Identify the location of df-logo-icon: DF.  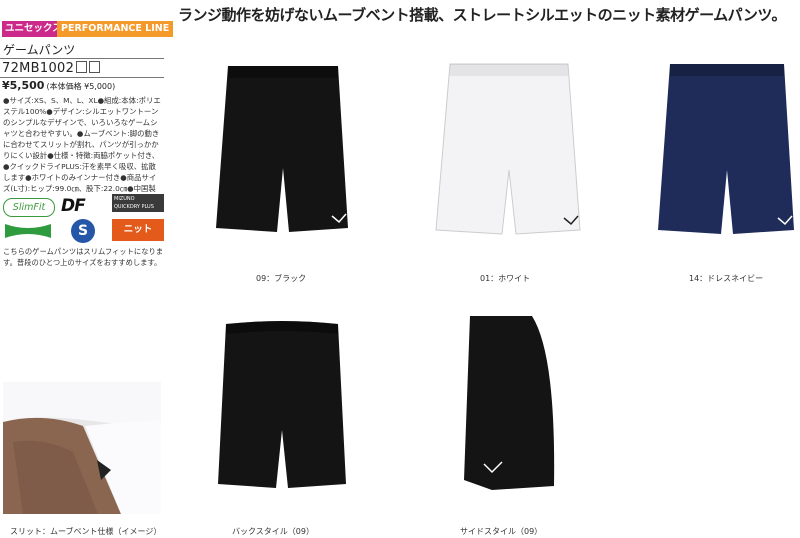
(74, 206).